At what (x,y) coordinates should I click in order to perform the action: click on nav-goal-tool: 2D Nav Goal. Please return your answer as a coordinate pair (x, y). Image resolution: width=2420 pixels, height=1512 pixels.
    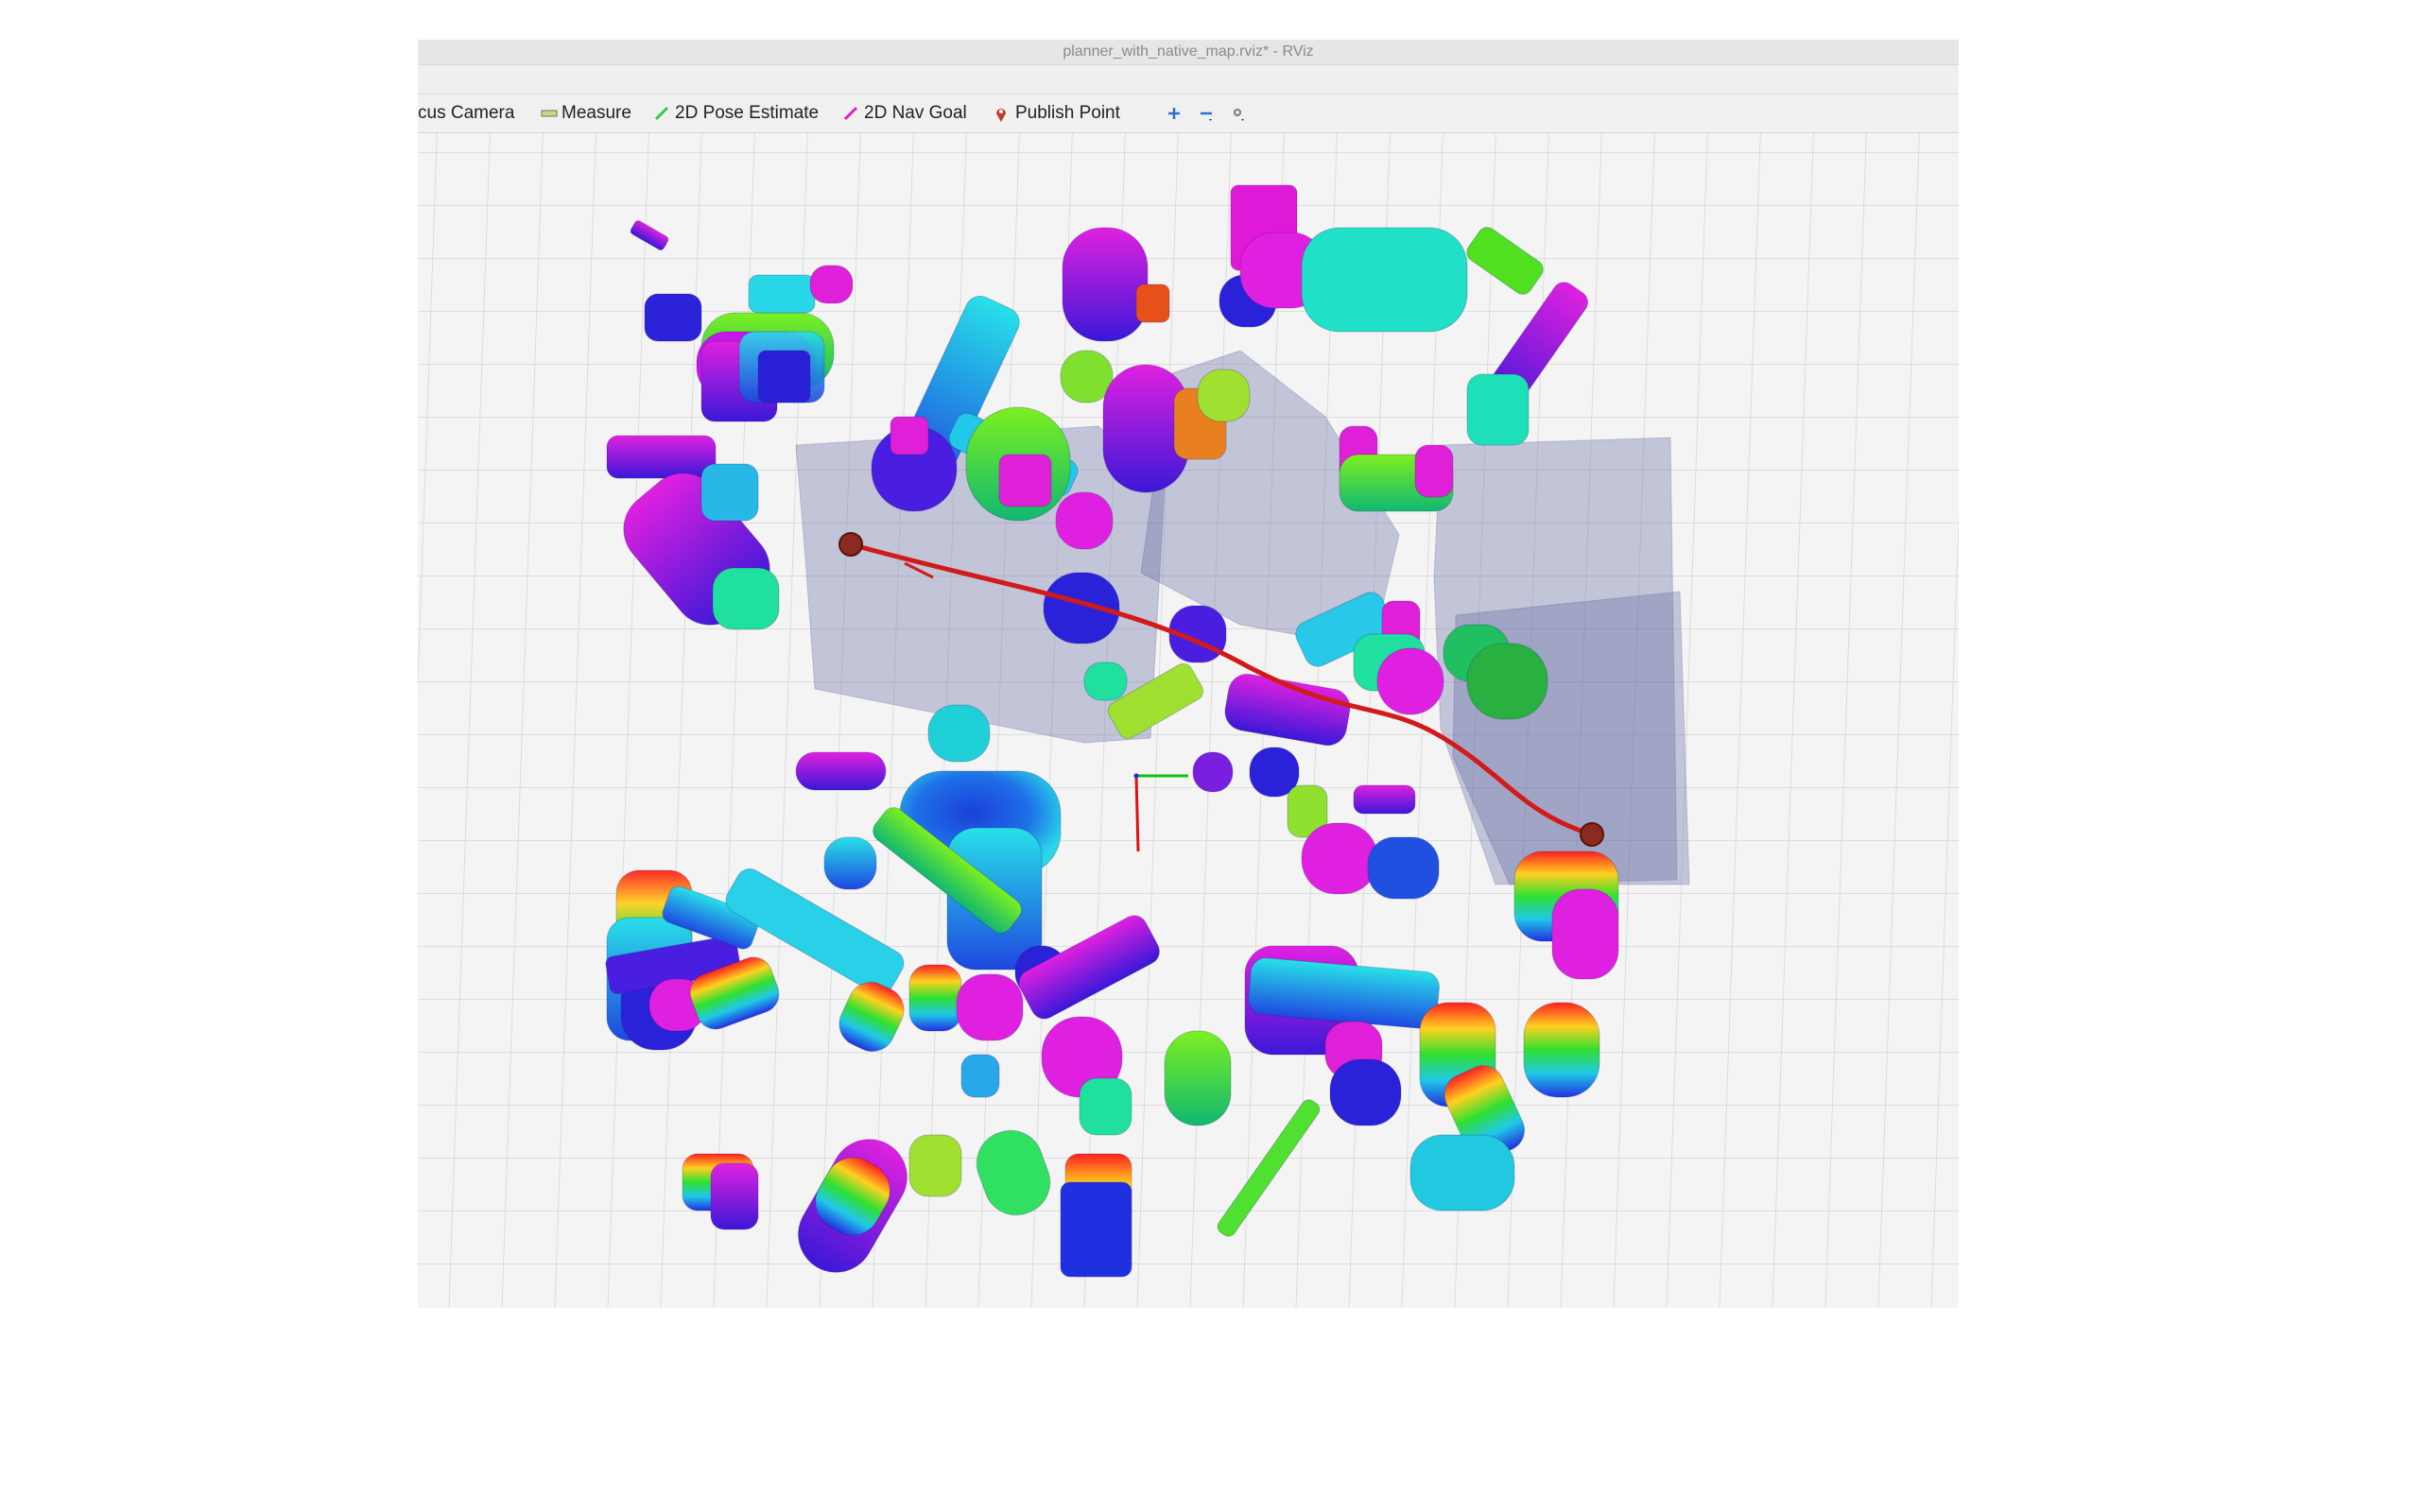
    Looking at the image, I should click on (905, 113).